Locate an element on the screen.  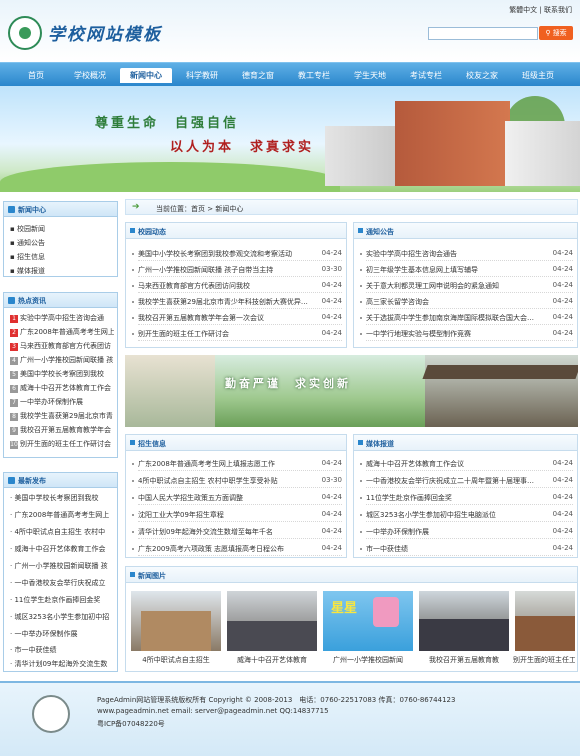
list-item: 别开生面的班主任工作研讨会 04-24 is located at coordinates (237, 334).